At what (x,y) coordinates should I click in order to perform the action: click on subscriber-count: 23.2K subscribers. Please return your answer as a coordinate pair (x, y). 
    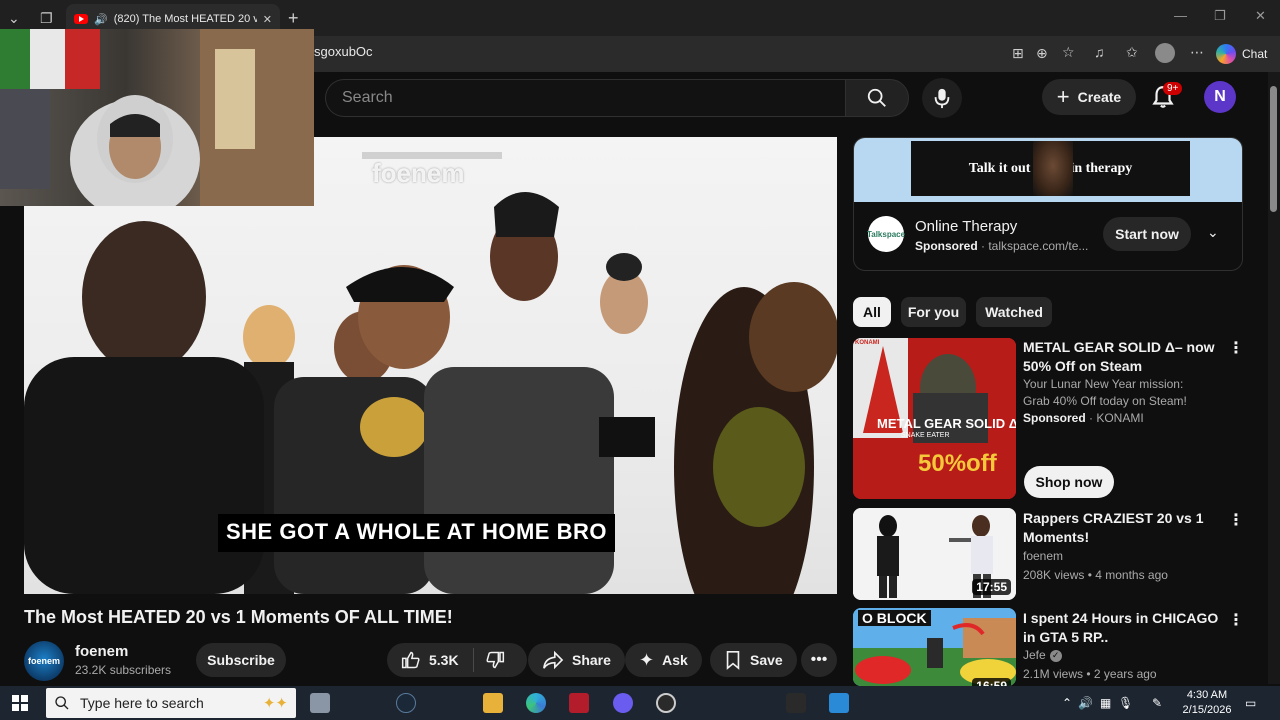
    Looking at the image, I should click on (123, 670).